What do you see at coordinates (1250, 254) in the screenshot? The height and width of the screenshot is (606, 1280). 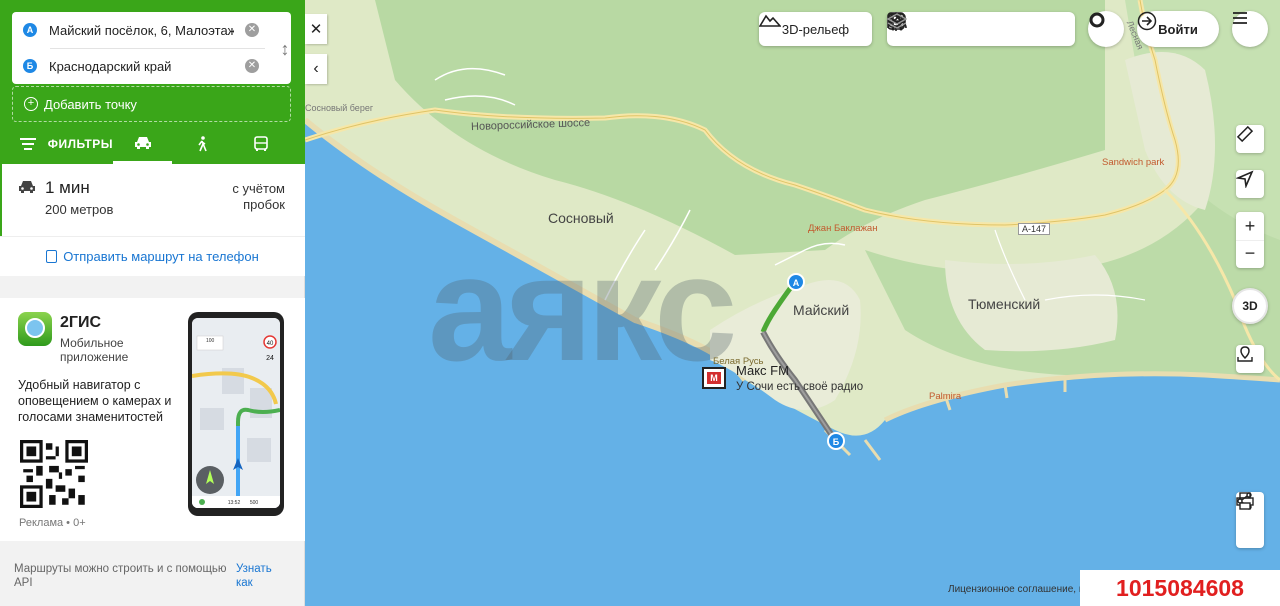 I see `zoom-out-icon: −` at bounding box center [1250, 254].